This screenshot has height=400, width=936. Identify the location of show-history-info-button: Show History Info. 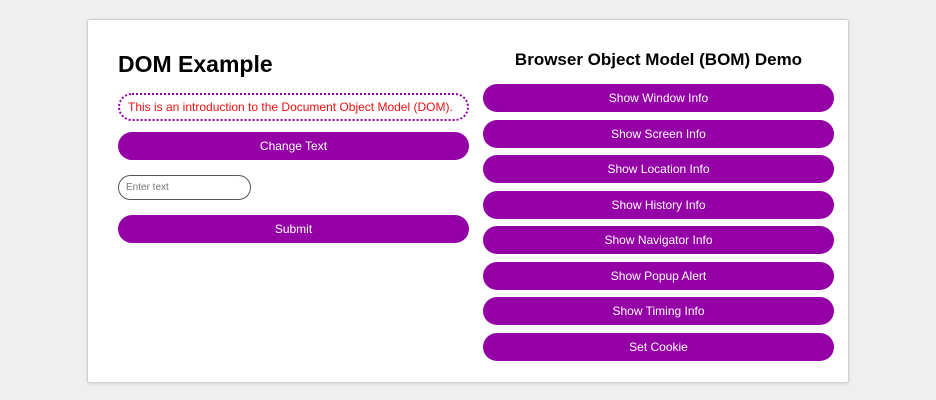
(658, 204).